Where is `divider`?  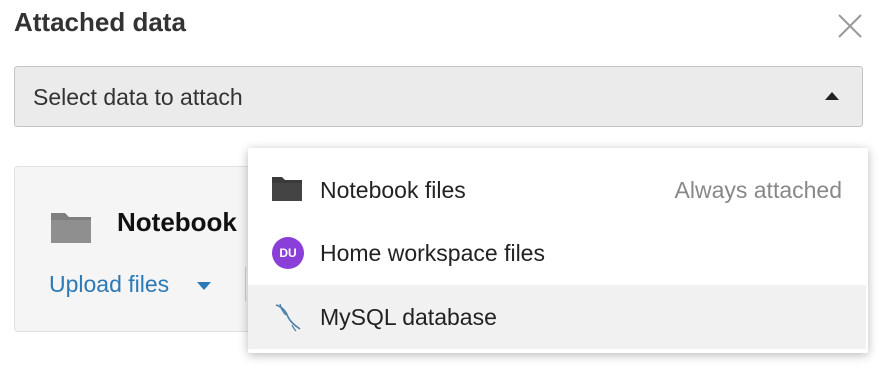 divider is located at coordinates (245, 284).